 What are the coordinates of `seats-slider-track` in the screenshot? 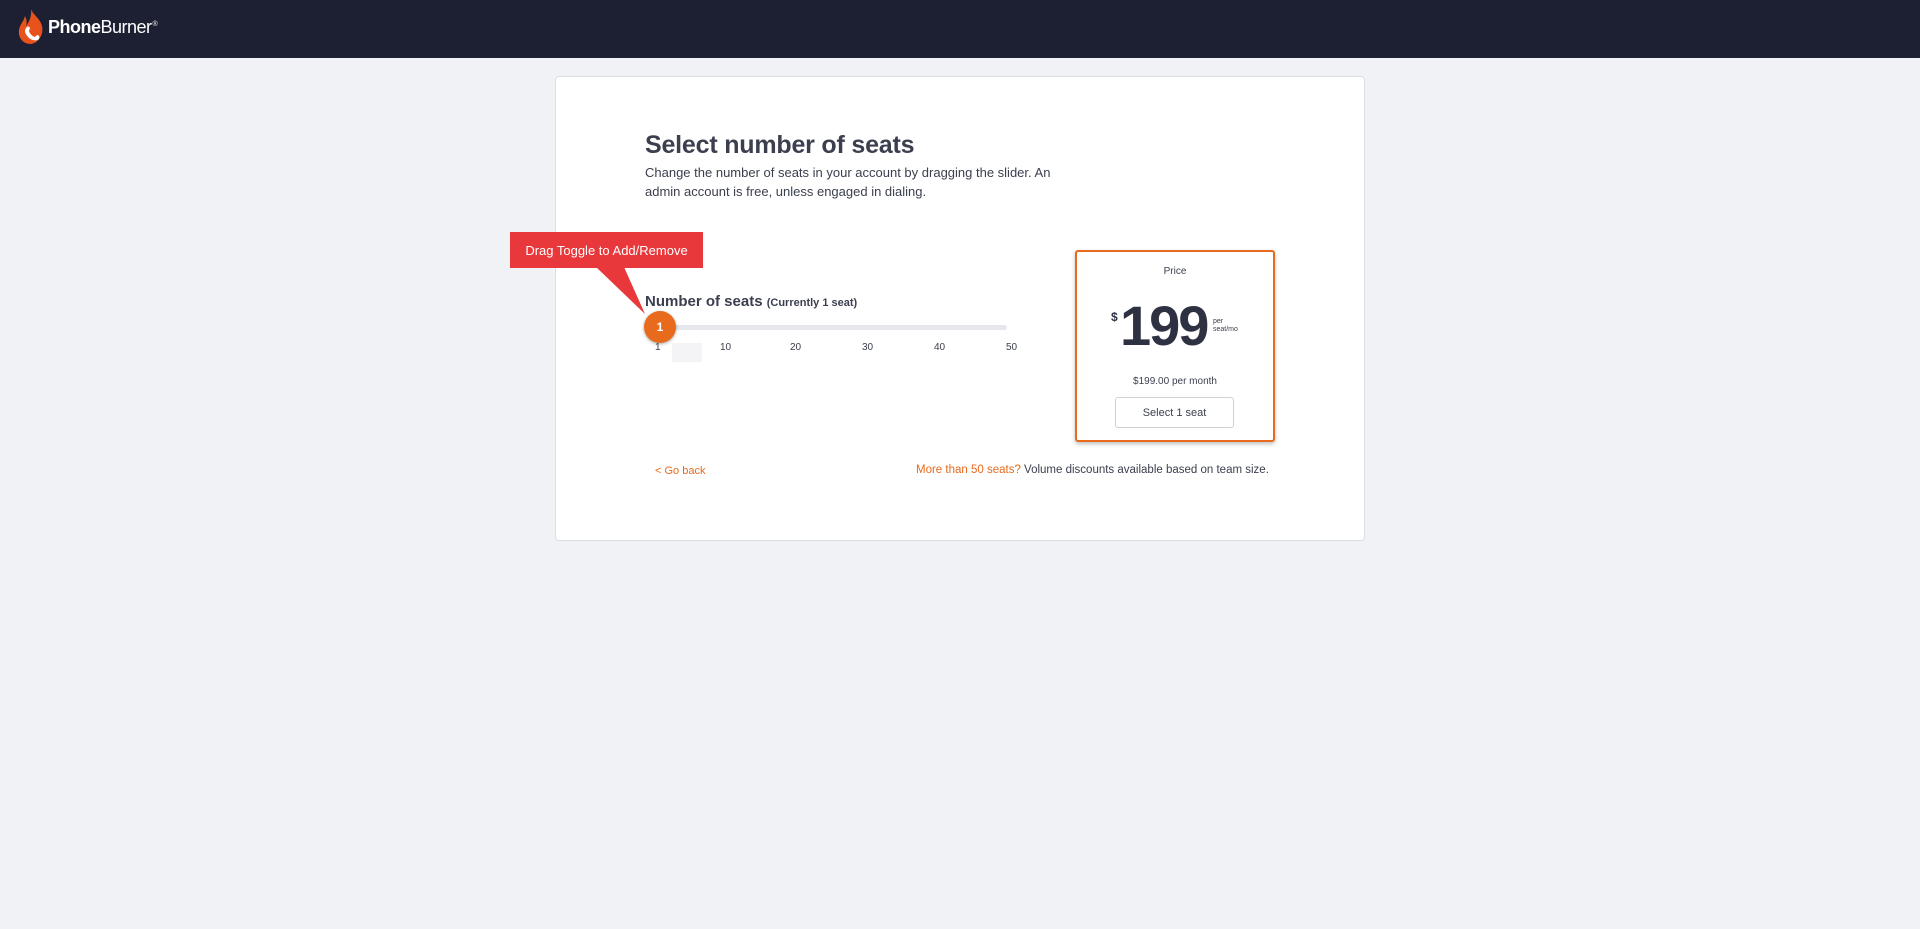 It's located at (833, 327).